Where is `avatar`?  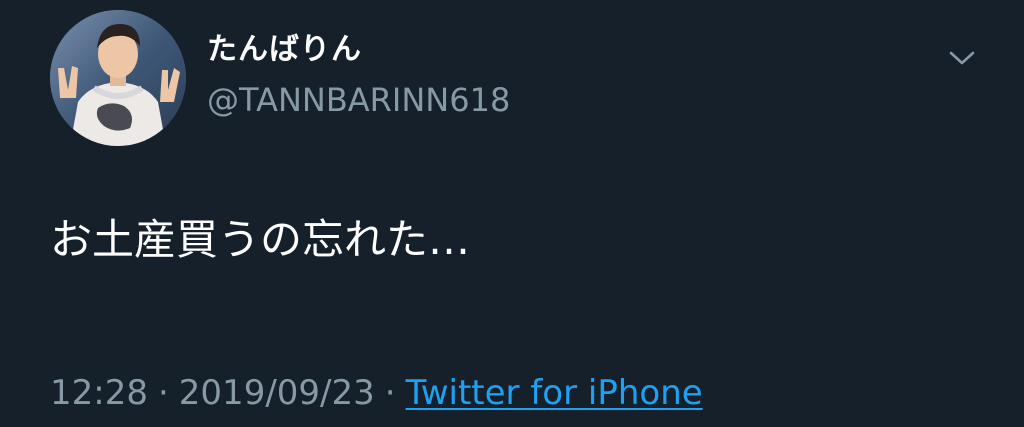
avatar is located at coordinates (118, 78).